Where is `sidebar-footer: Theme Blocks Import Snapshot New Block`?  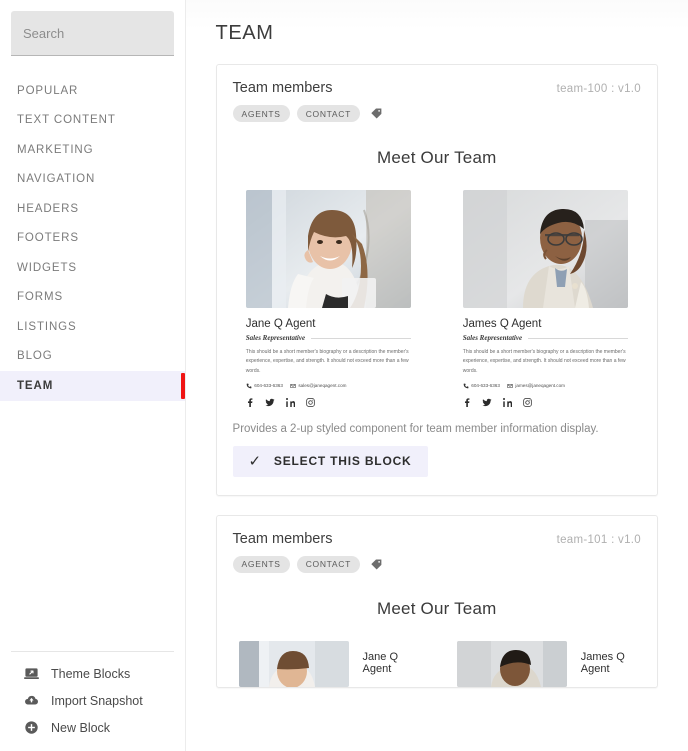
sidebar-footer: Theme Blocks Import Snapshot New Block is located at coordinates (92, 701).